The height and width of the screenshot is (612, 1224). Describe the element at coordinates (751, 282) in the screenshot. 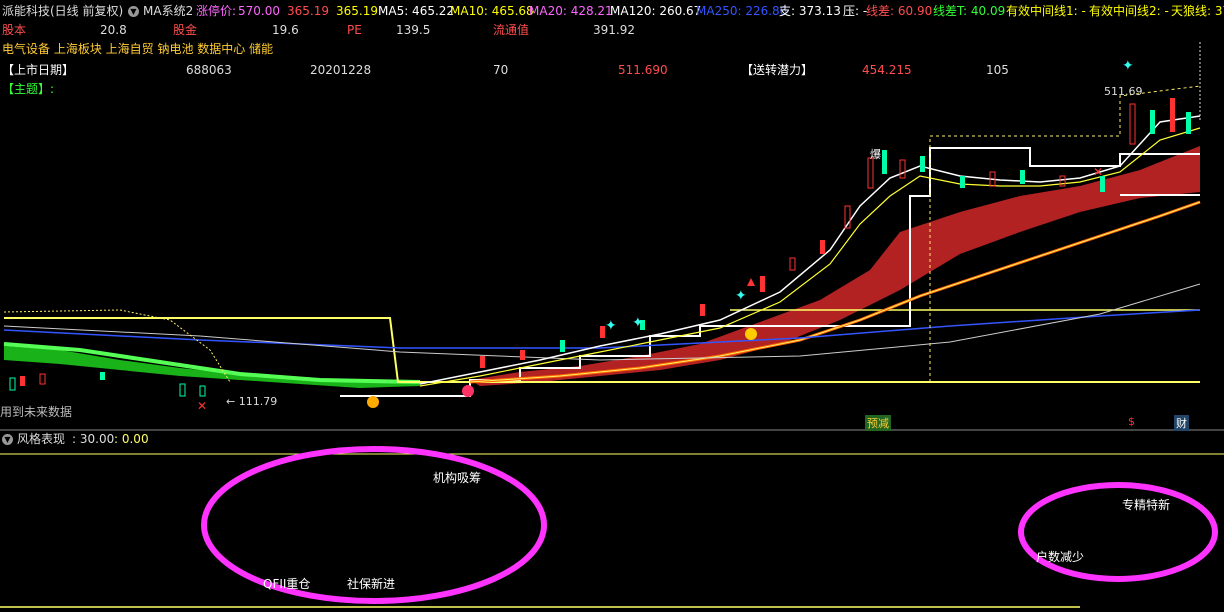

I see `up-arrow-icon` at that location.